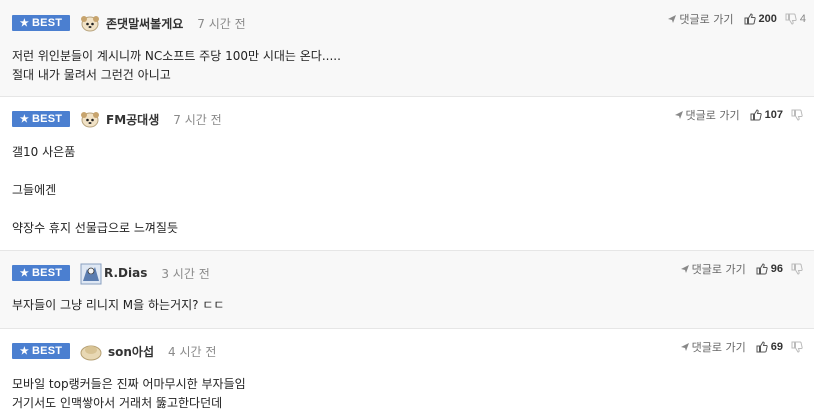  I want to click on like-button: 200, so click(760, 19).